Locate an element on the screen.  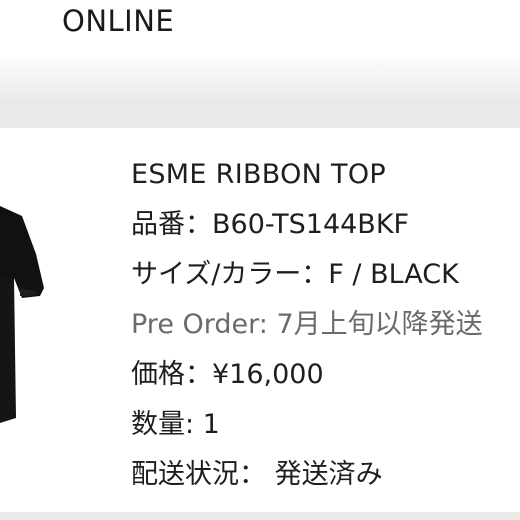
header-bar: ONLINE is located at coordinates (260, 29).